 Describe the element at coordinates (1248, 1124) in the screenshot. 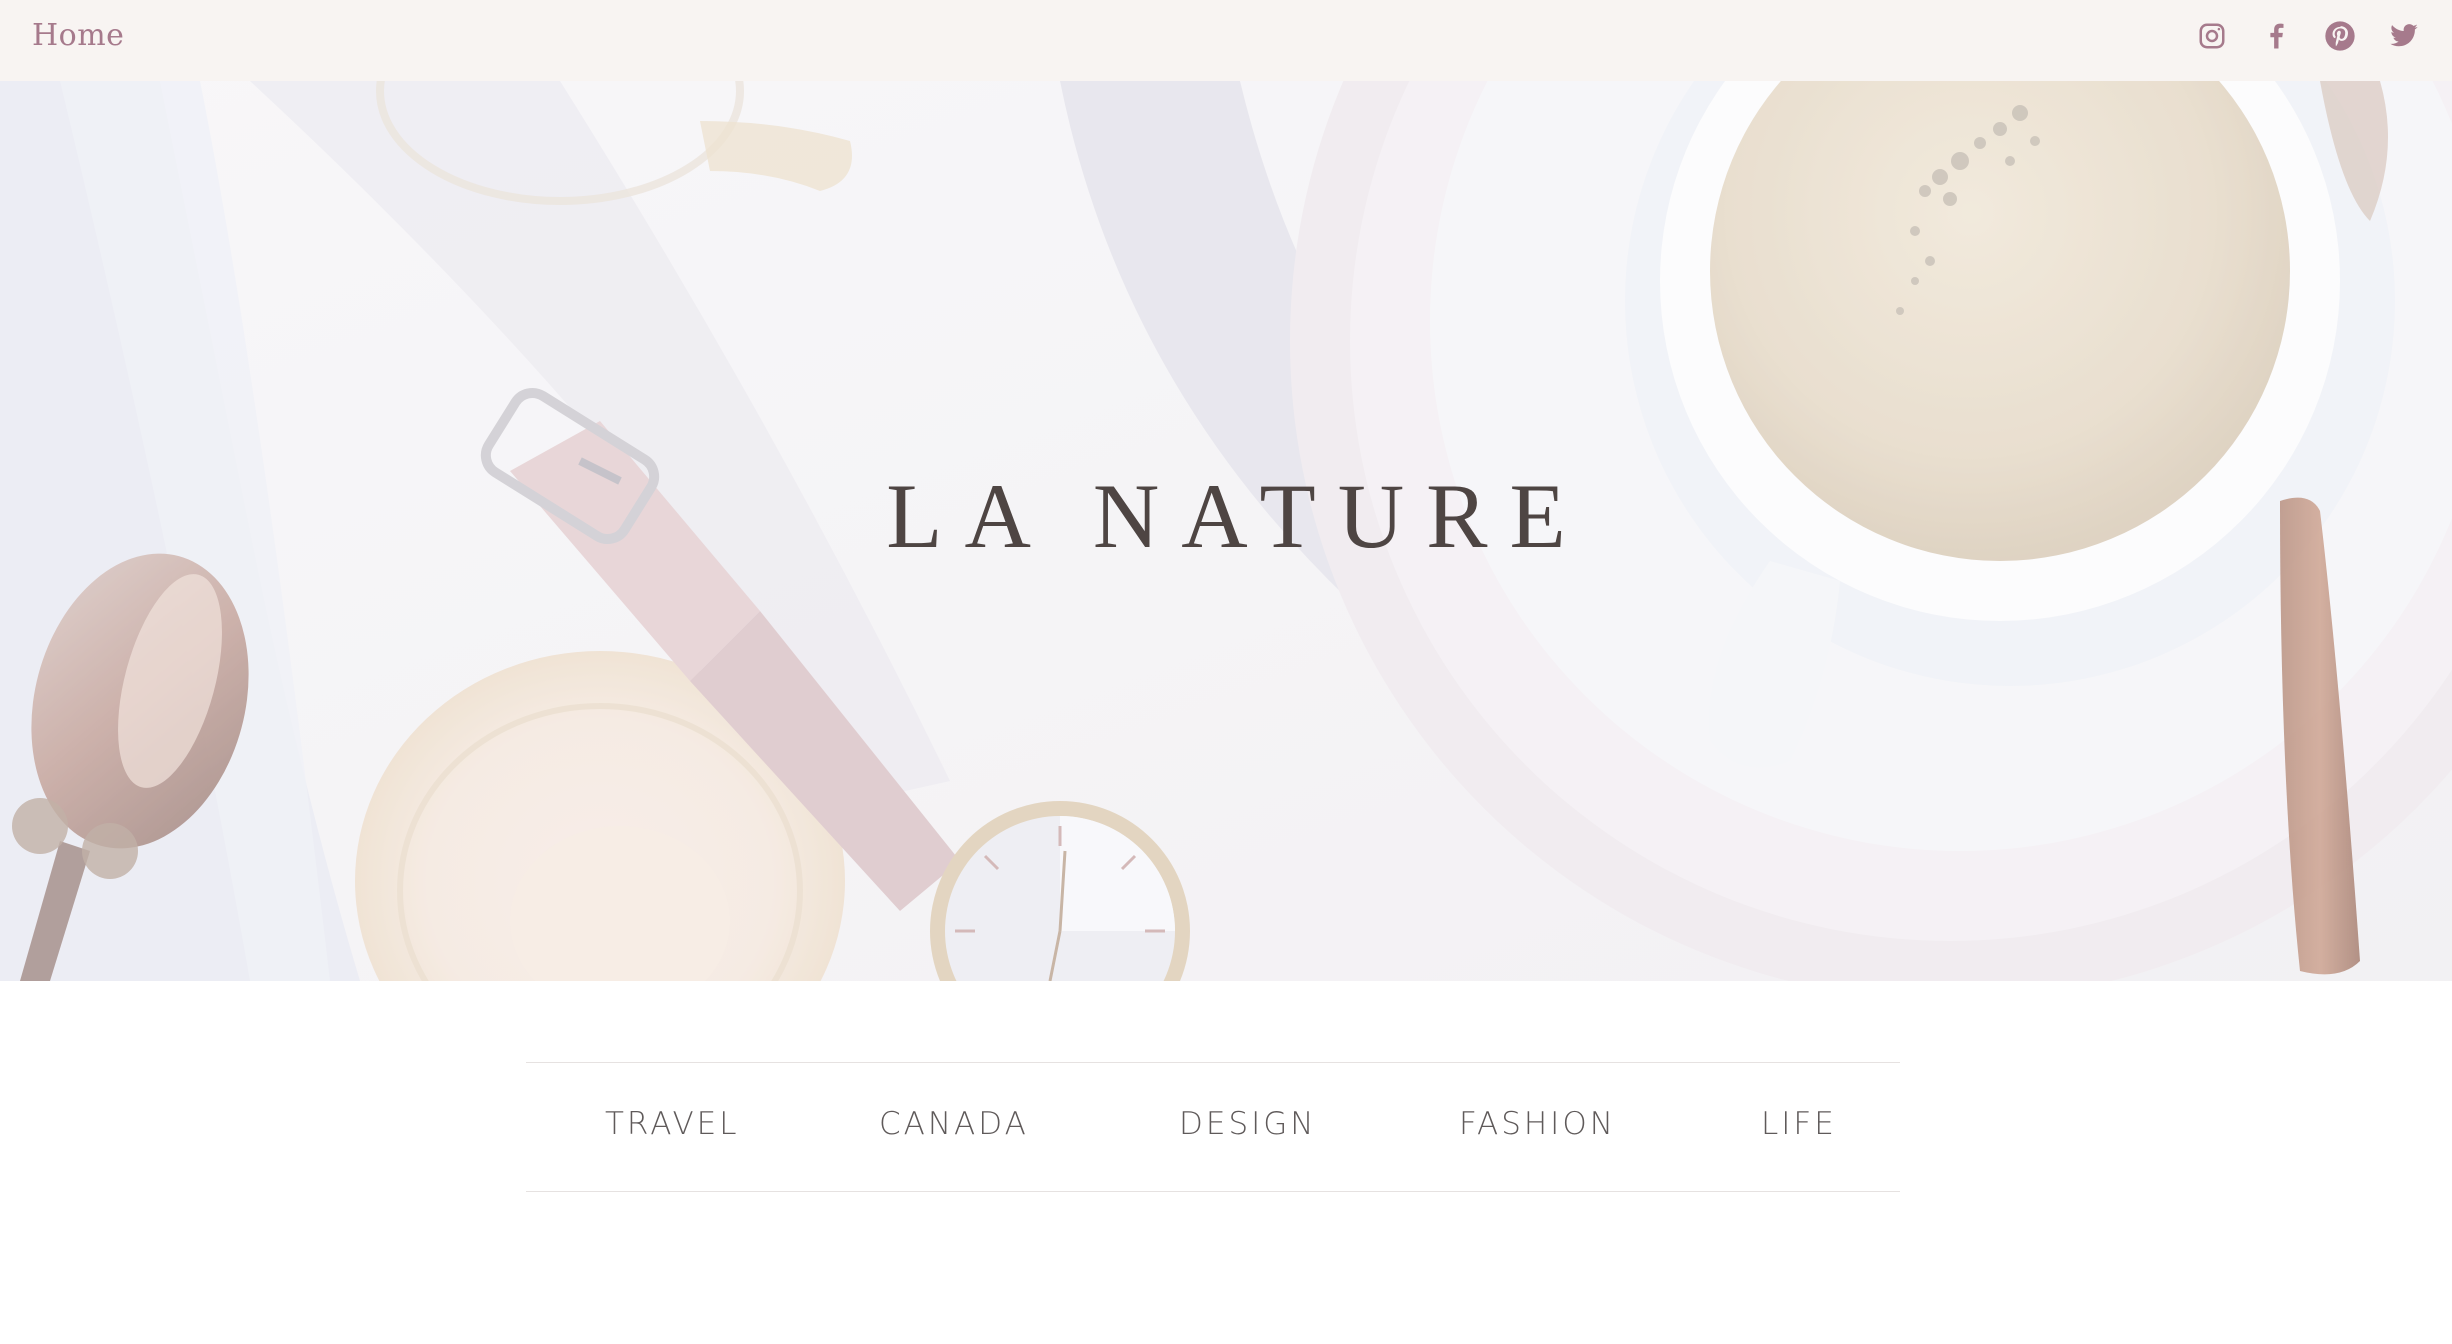

I see `category-design: DESIGN` at that location.